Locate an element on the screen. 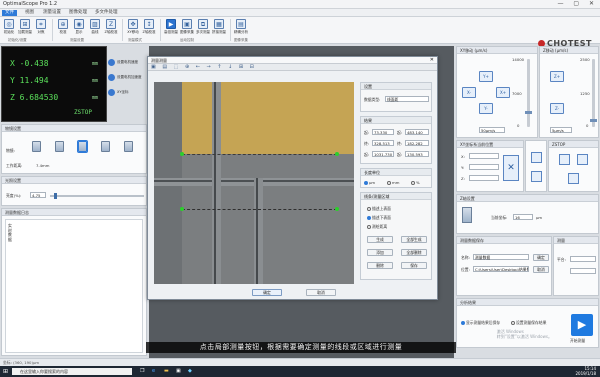 This screenshot has width=600, height=377. add-button: 添加 is located at coordinates (380, 252).